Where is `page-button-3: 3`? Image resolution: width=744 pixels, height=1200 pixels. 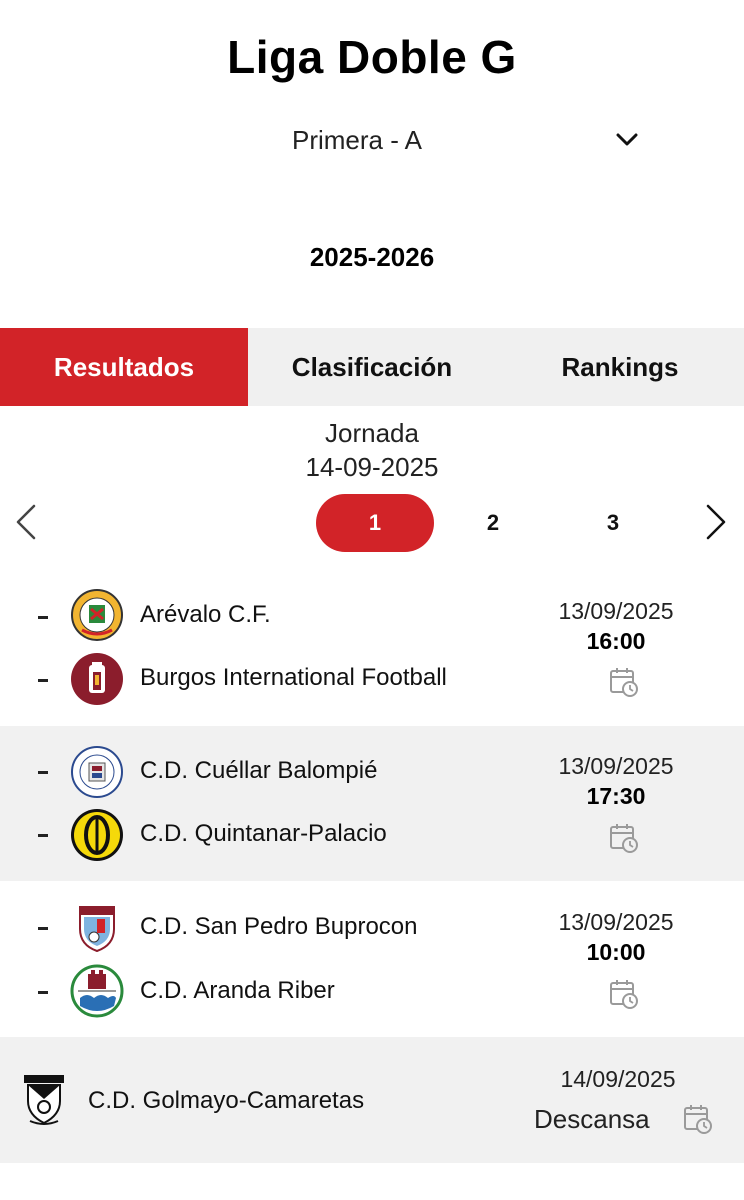 page-button-3: 3 is located at coordinates (613, 523).